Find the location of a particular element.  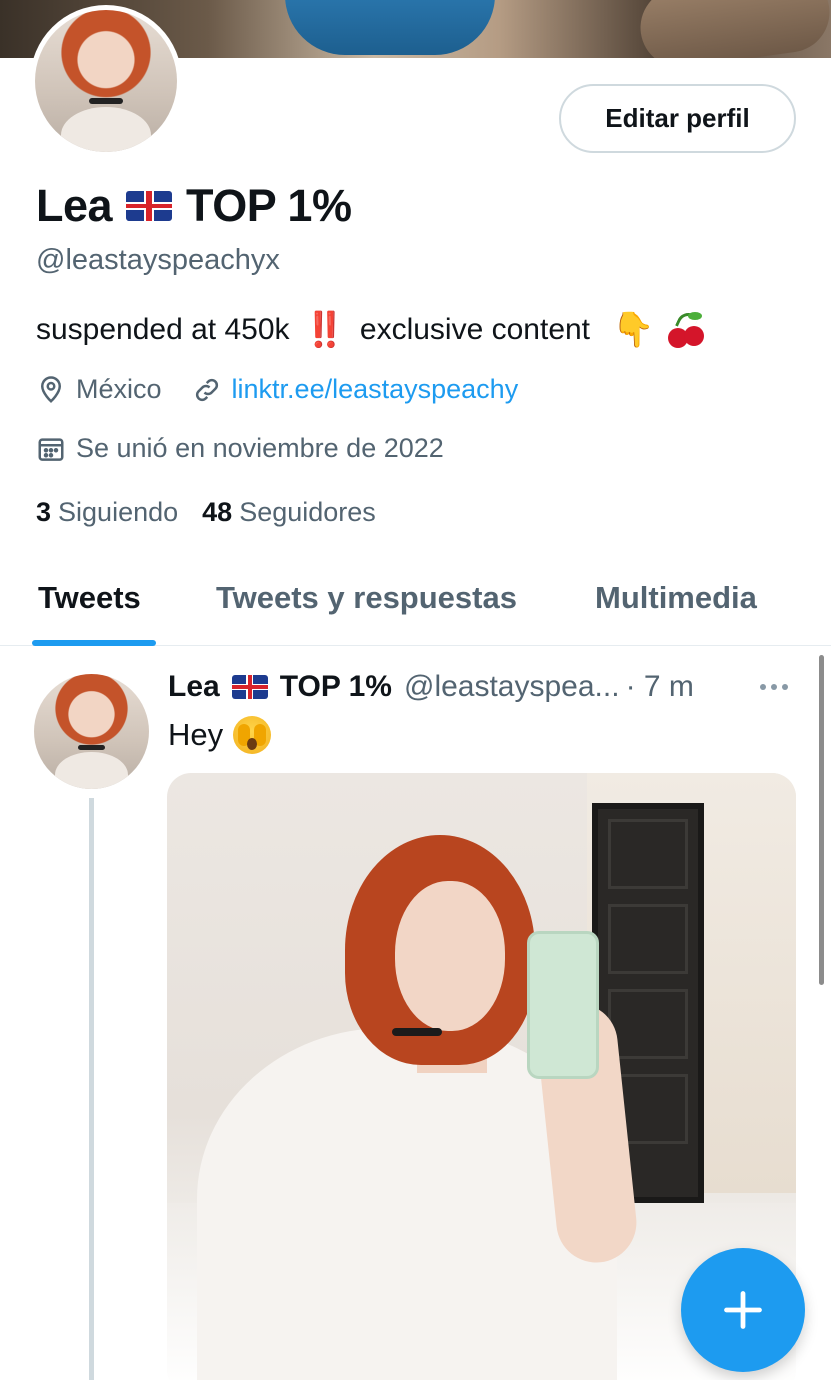

tweet-author-name: Lea TOP 1% is located at coordinates (280, 687).